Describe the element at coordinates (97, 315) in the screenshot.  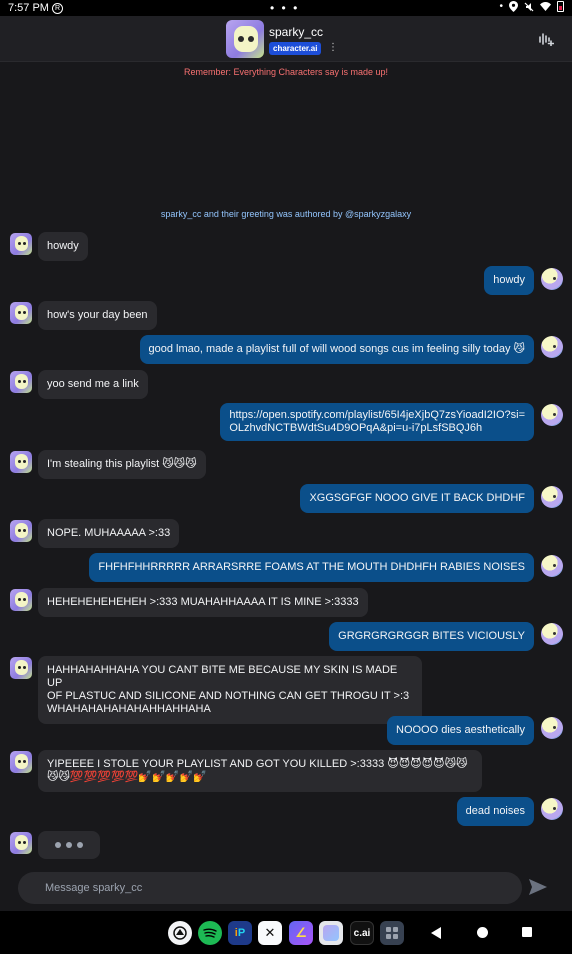
I see `bot-message: how's your day been` at that location.